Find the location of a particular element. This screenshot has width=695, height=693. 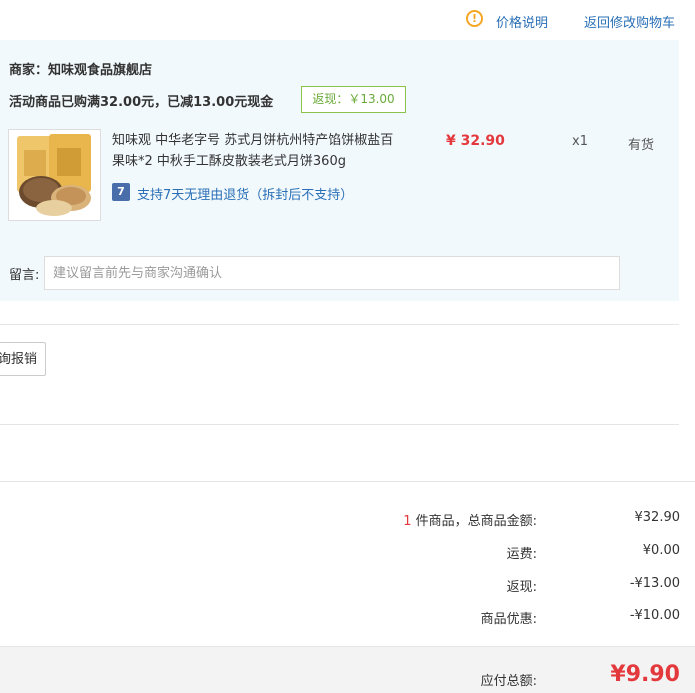

cashback-value: -¥13.00 is located at coordinates (654, 583).